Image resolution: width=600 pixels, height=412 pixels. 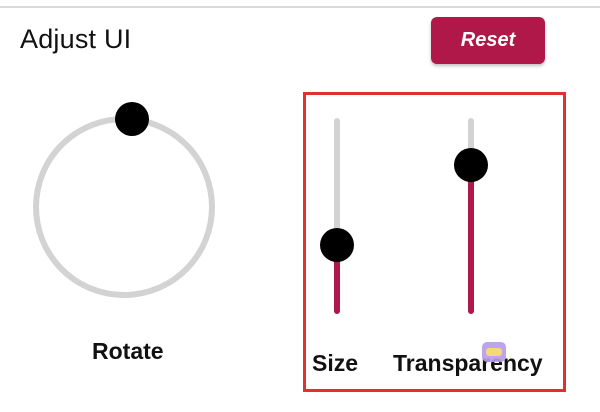 What do you see at coordinates (132, 119) in the screenshot?
I see `rotate-dial-knob` at bounding box center [132, 119].